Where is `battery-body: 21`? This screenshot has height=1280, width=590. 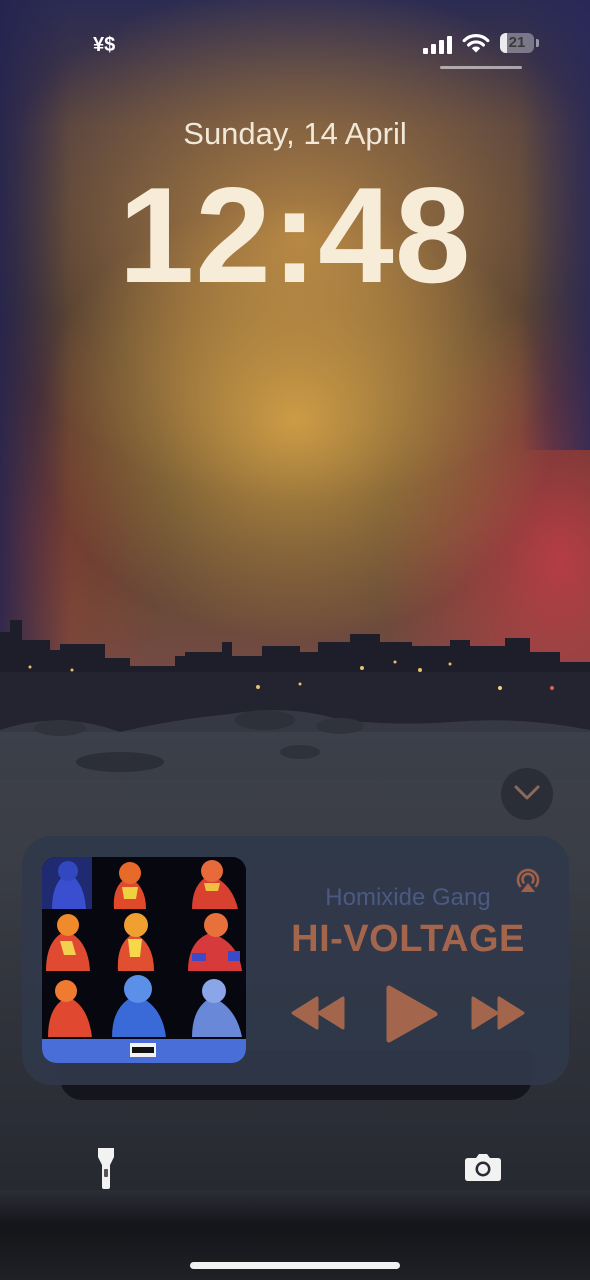 battery-body: 21 is located at coordinates (517, 43).